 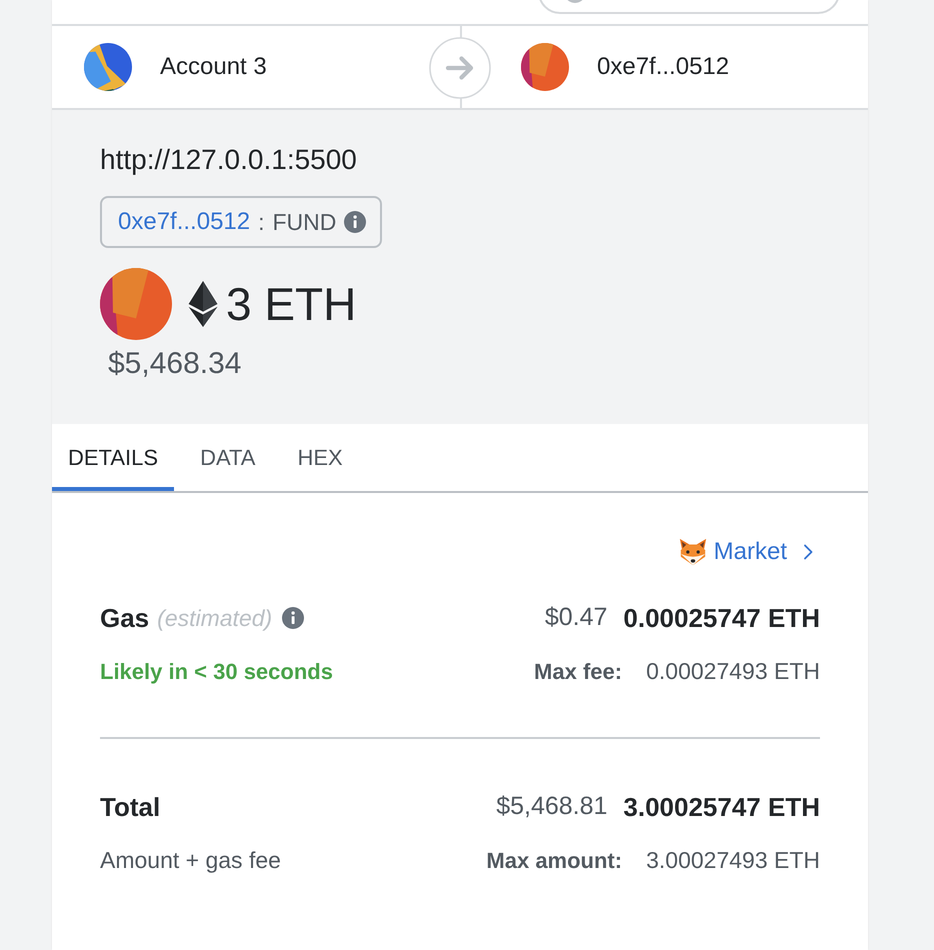 What do you see at coordinates (291, 304) in the screenshot?
I see `amount-value: 3 ETH` at bounding box center [291, 304].